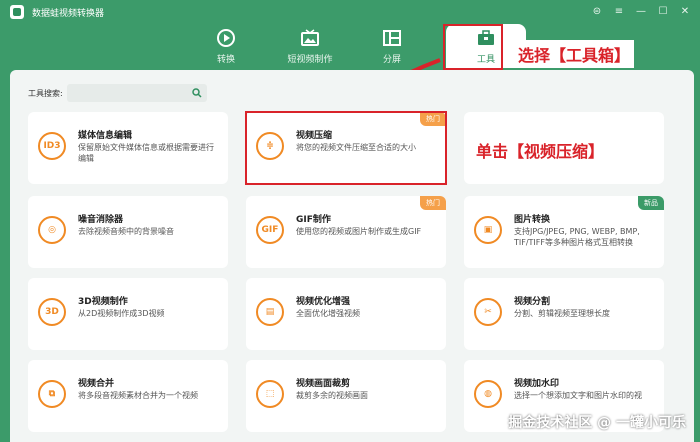  What do you see at coordinates (52, 312) in the screenshot?
I see `3d-icon: 3D` at bounding box center [52, 312].